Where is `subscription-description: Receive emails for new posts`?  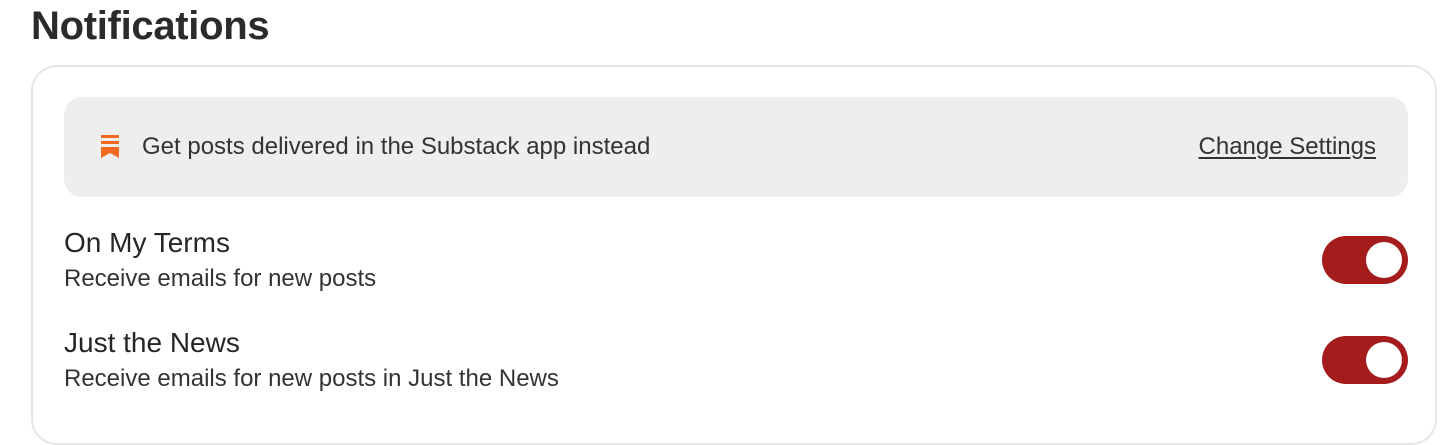
subscription-description: Receive emails for new posts is located at coordinates (220, 278).